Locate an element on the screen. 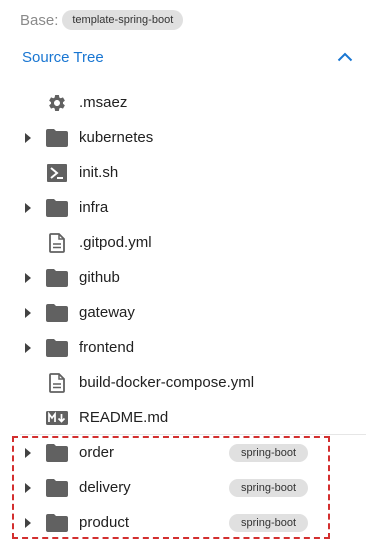  collapse-button is located at coordinates (345, 57).